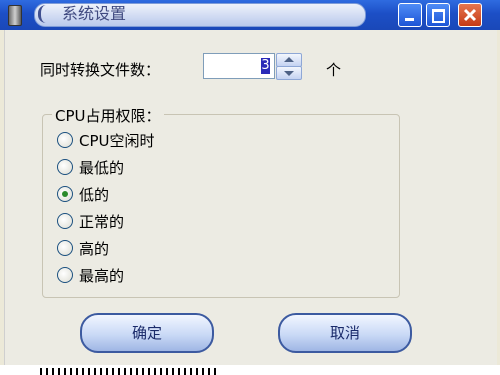 This screenshot has width=500, height=375. What do you see at coordinates (334, 70) in the screenshot?
I see `file-count-unit: 个` at bounding box center [334, 70].